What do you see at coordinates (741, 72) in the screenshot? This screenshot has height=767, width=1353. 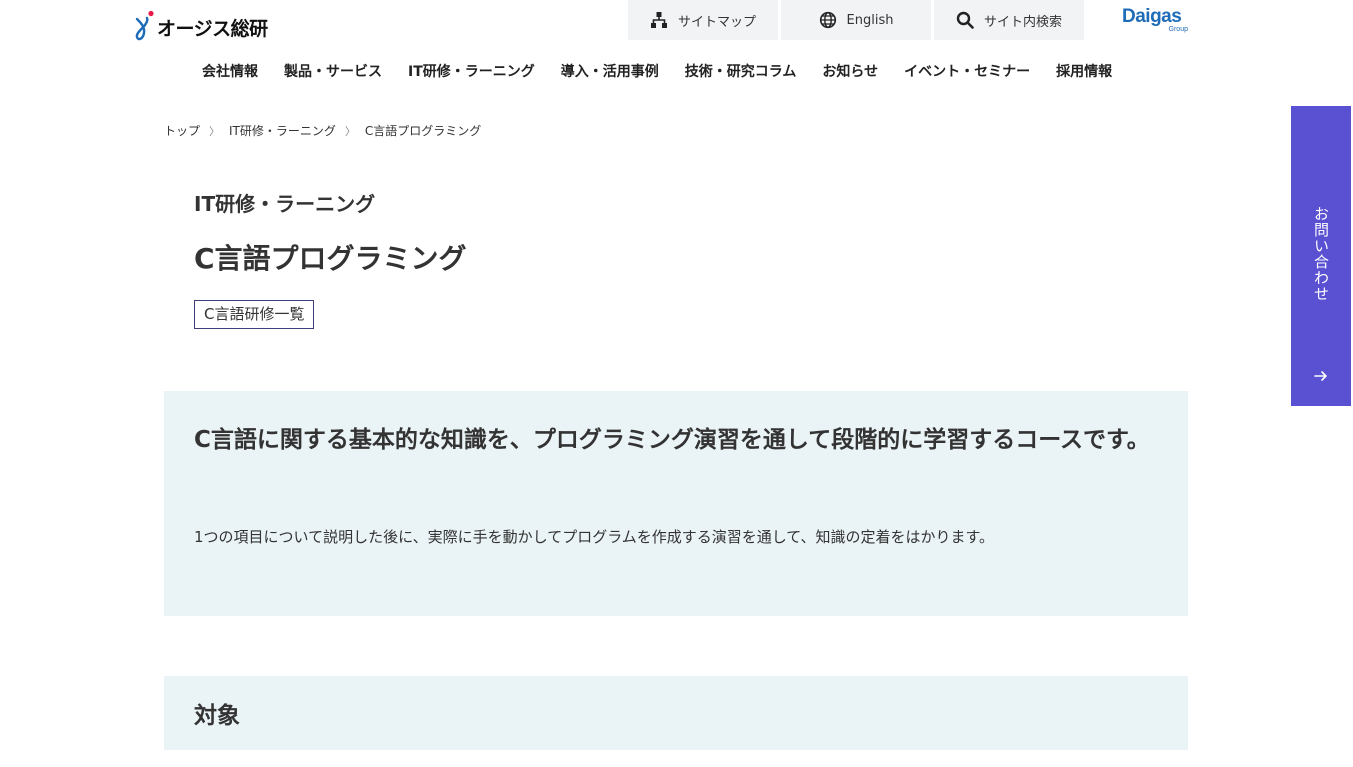 I see `nav-item-tech-column: 技術・研究コラム` at bounding box center [741, 72].